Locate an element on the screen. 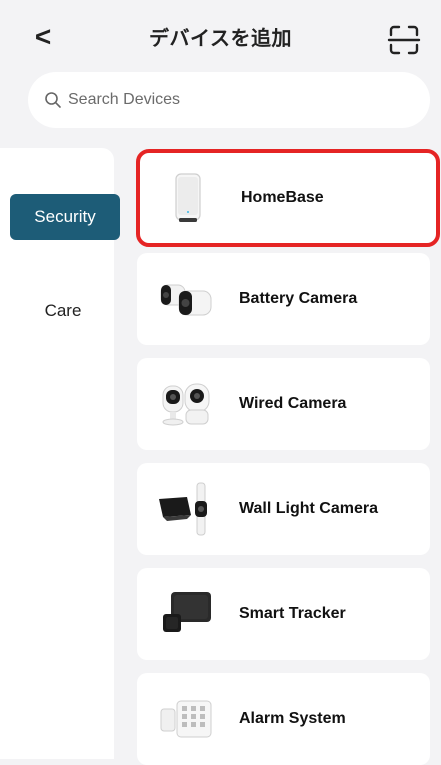  device-card-homebase: HomeBase is located at coordinates (288, 198).